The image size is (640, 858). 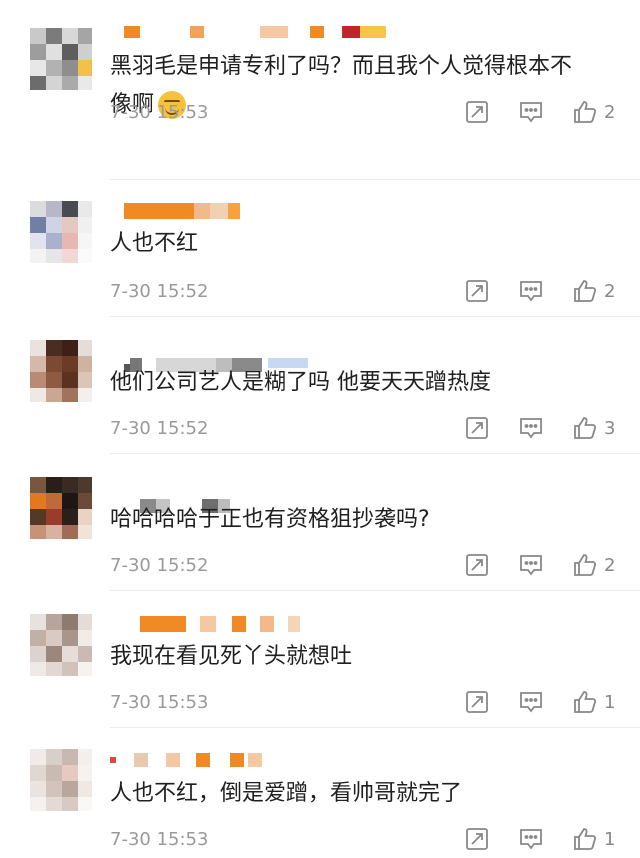 I want to click on comment-text-line: 人也不红，倒是爱蹭，看帅哥就完了, so click(x=286, y=793).